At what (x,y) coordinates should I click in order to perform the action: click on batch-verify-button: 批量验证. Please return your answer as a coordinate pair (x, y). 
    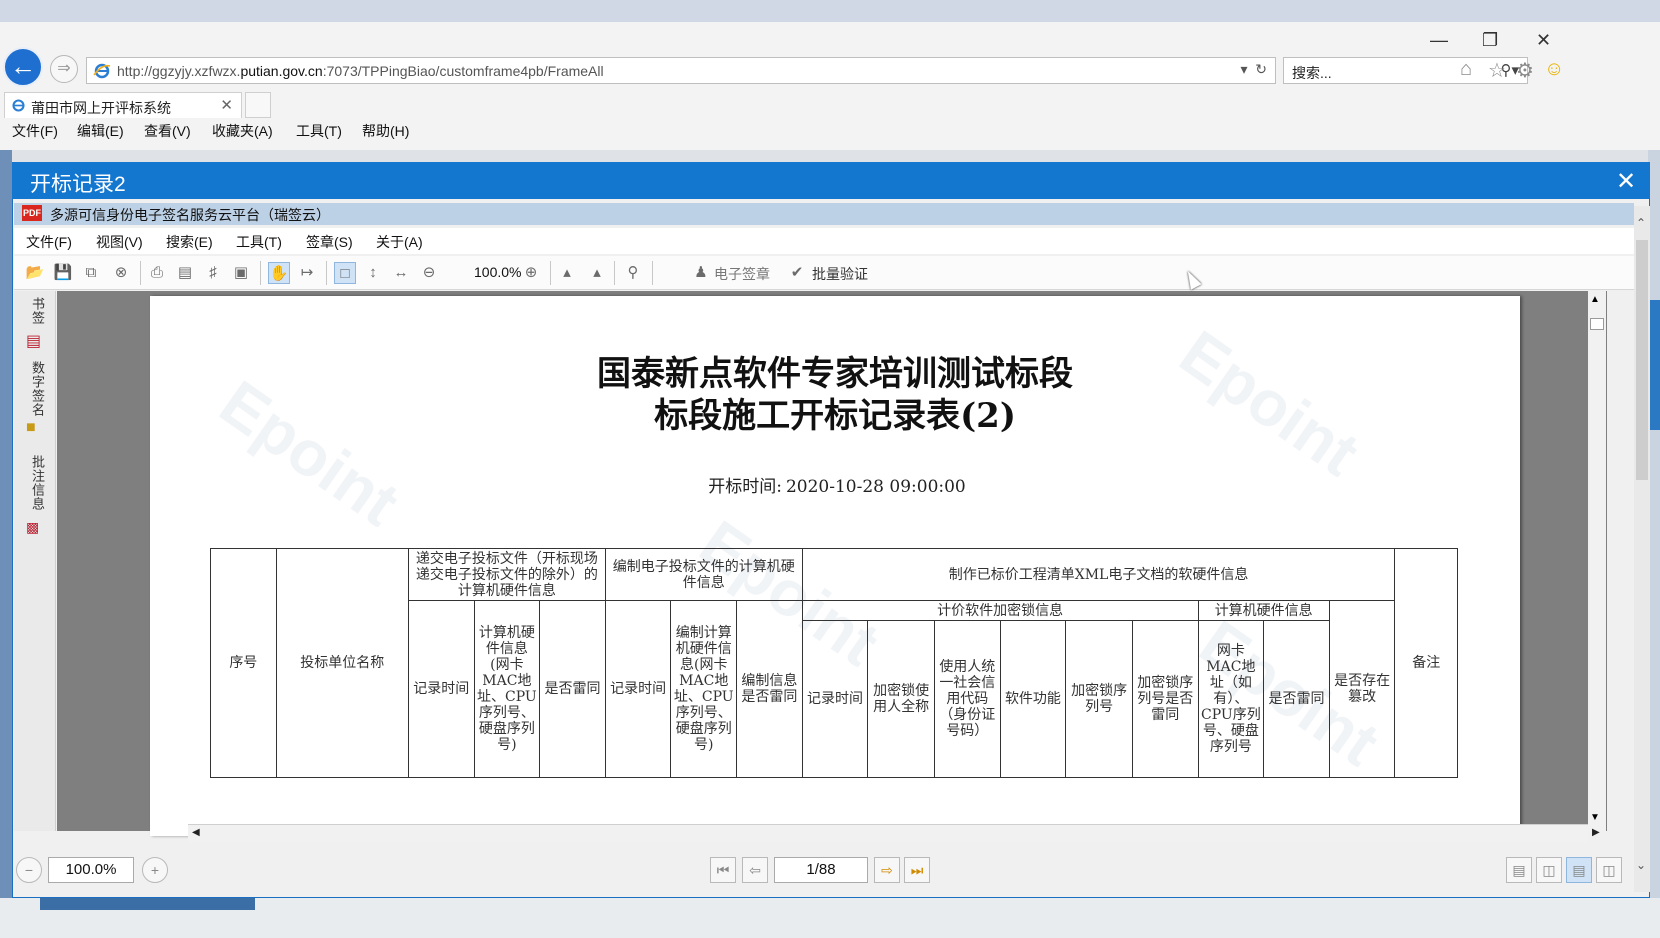
    Looking at the image, I should click on (840, 274).